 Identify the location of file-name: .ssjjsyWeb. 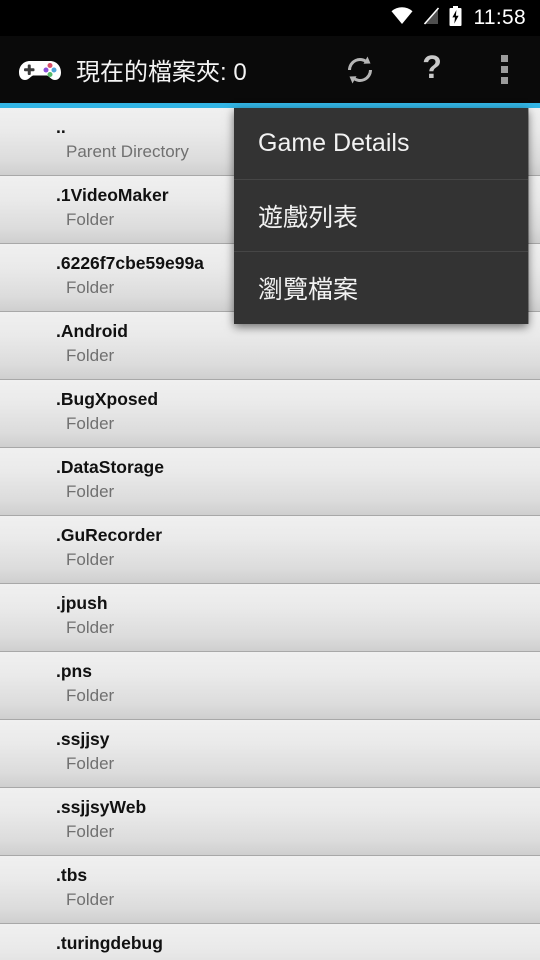
(101, 807).